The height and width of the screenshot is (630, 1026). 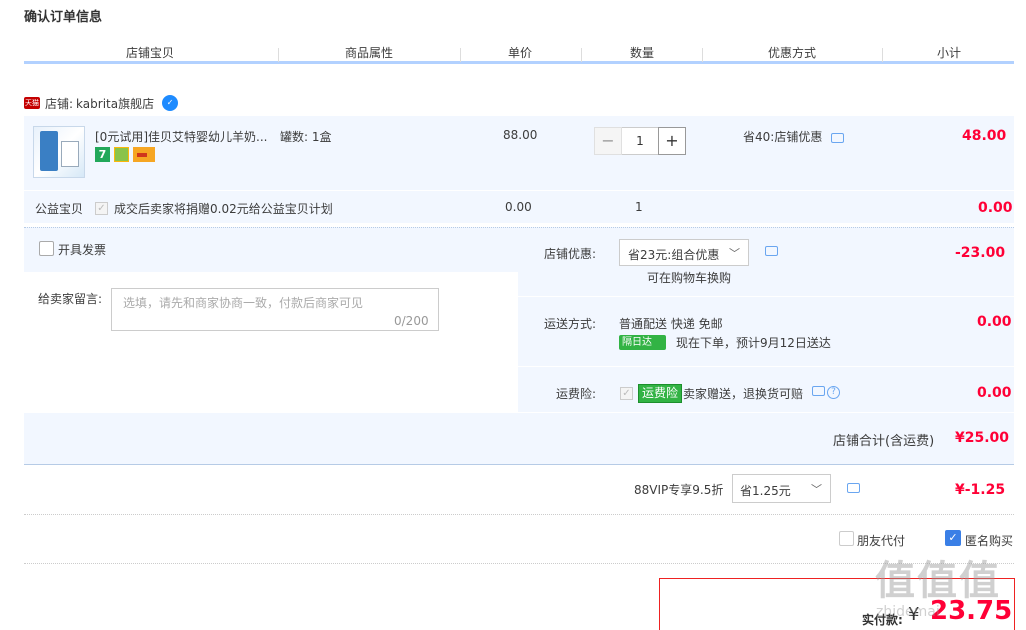 What do you see at coordinates (660, 393) in the screenshot?
I see `insurance-badge: 运费险` at bounding box center [660, 393].